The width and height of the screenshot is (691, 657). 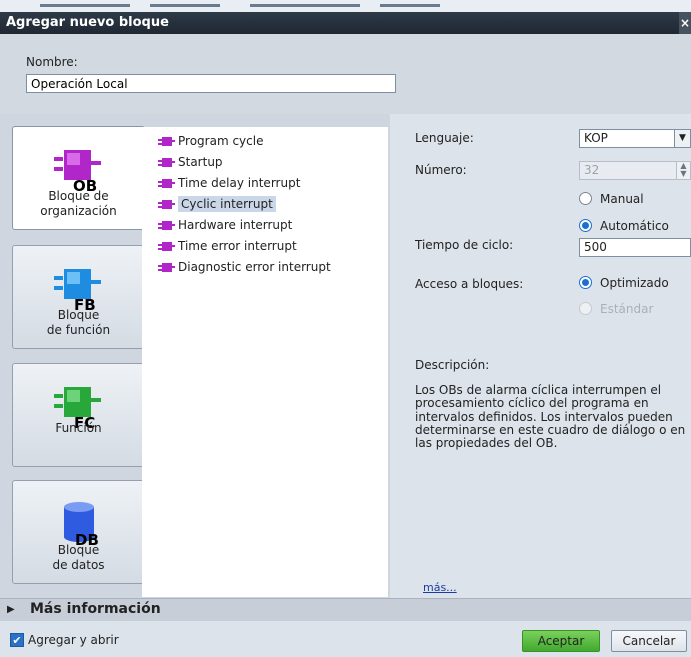 I want to click on block-access-label: Acceso a bloques:, so click(x=469, y=284).